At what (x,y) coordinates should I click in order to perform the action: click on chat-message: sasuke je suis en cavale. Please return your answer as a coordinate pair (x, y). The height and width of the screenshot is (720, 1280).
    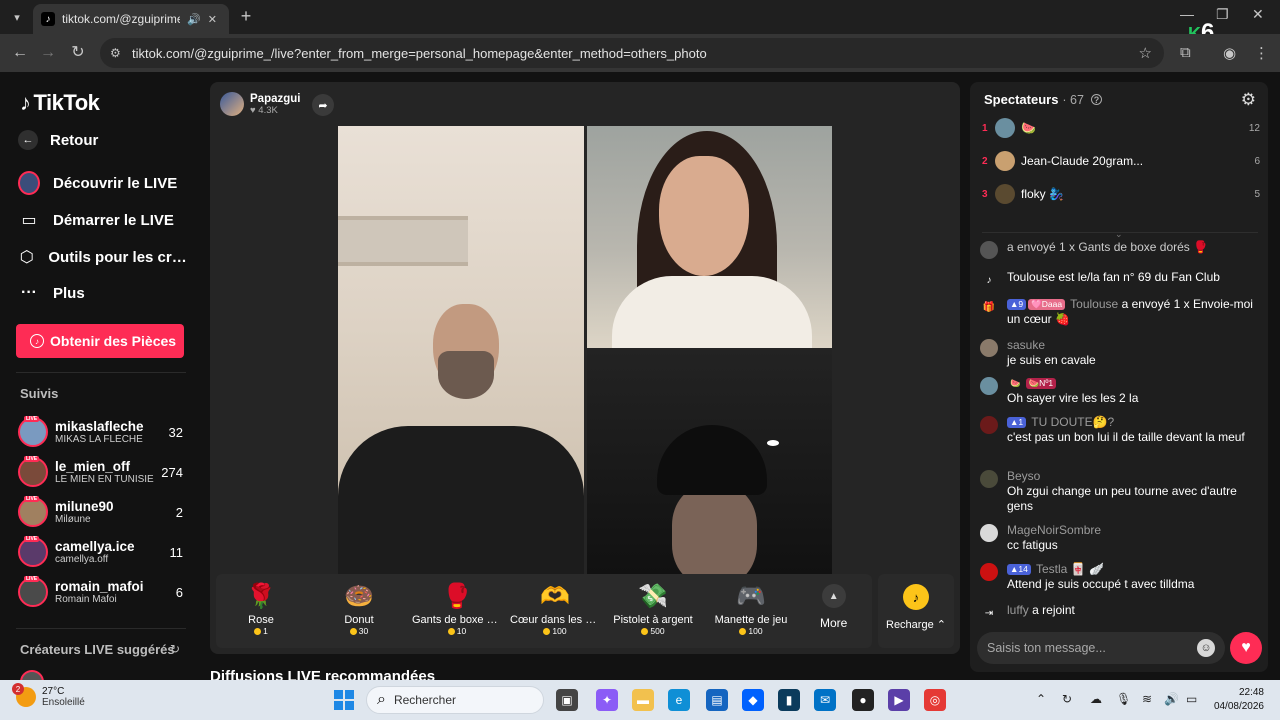
    Looking at the image, I should click on (1120, 353).